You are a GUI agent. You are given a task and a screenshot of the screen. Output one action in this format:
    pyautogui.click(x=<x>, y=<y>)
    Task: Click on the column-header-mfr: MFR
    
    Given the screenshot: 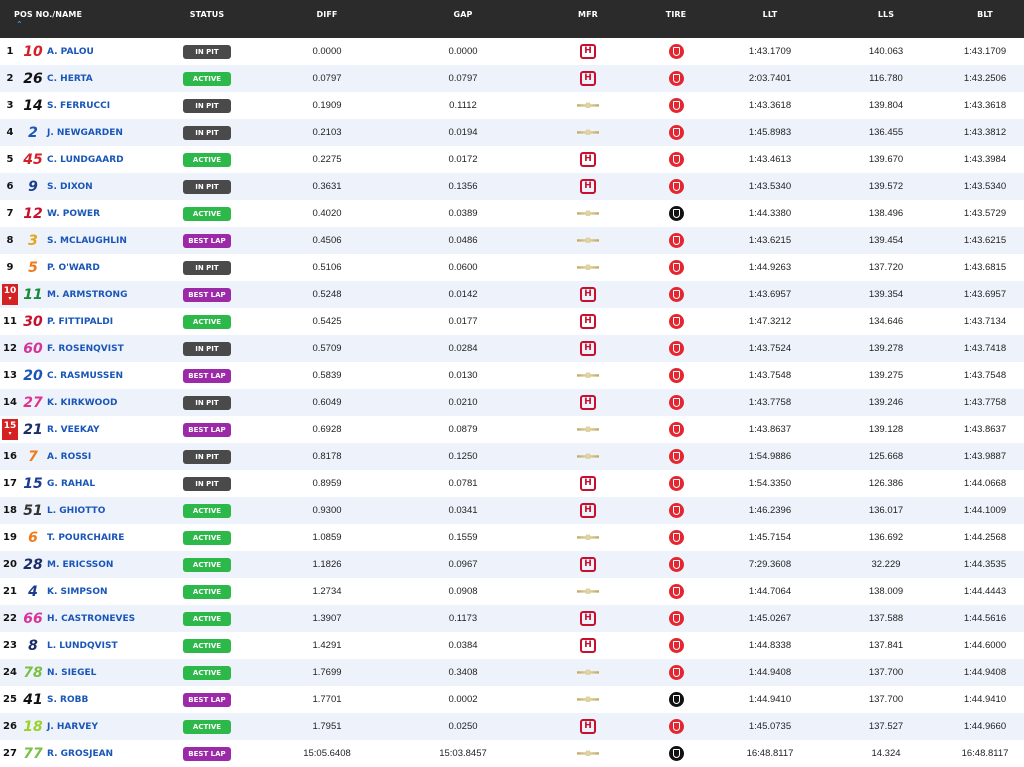 What is the action you would take?
    pyautogui.click(x=588, y=19)
    